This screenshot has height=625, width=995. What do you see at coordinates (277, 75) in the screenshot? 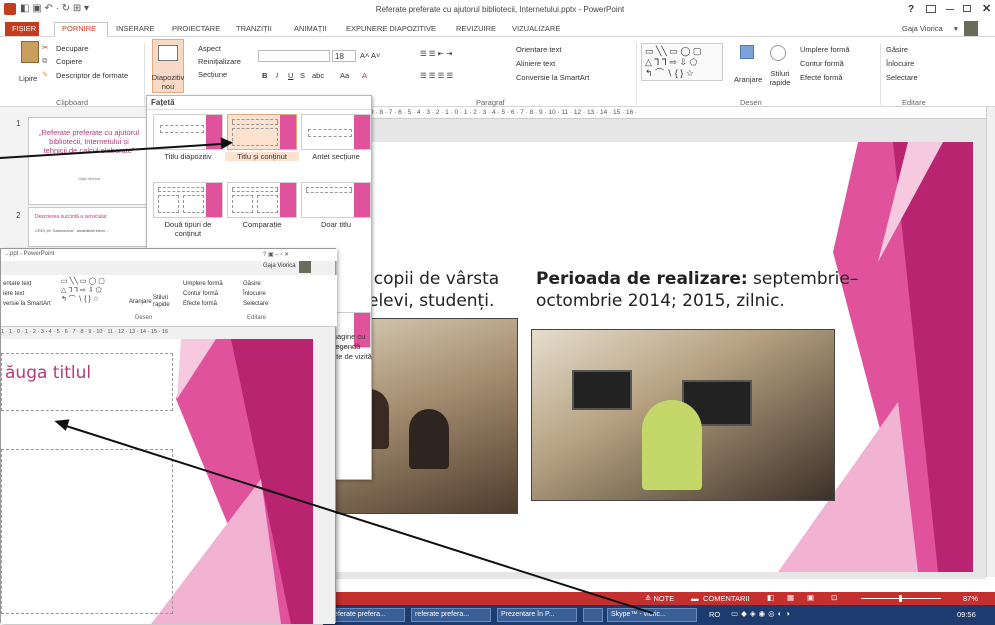
I see `italic-icon: I` at bounding box center [277, 75].